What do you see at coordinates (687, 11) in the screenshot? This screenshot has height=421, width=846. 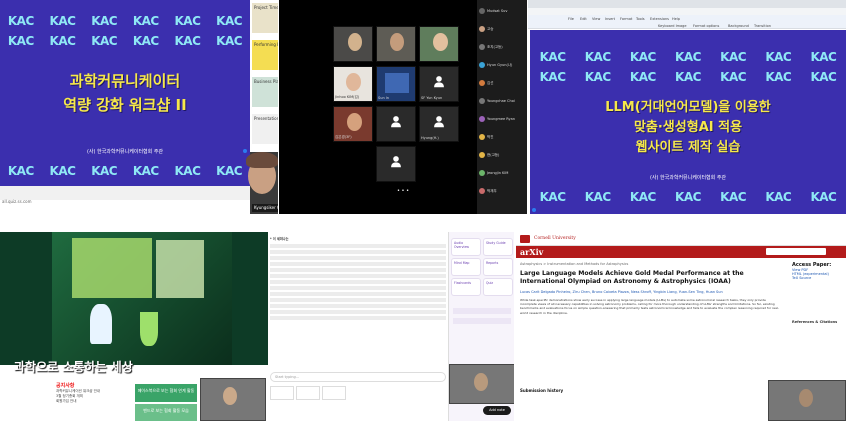 I see `browser-urlbar` at bounding box center [687, 11].